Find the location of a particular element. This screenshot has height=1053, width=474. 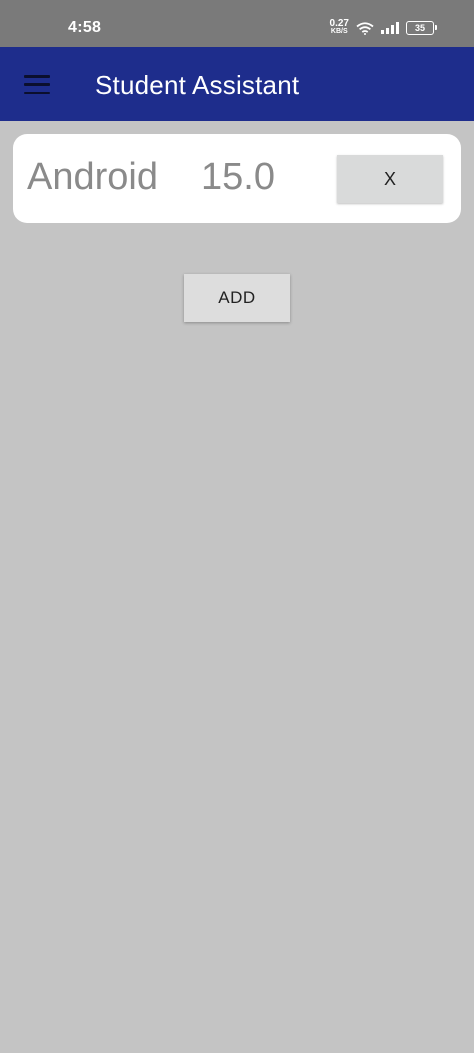

status-icons: 0.27 KB/S 35 is located at coordinates (383, 27).